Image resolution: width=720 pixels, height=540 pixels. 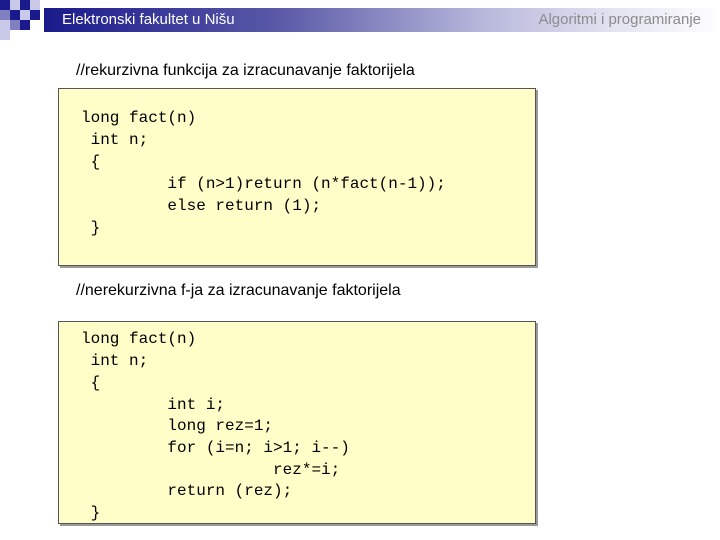 What do you see at coordinates (177, 426) in the screenshot?
I see `code-line: long rez=1;` at bounding box center [177, 426].